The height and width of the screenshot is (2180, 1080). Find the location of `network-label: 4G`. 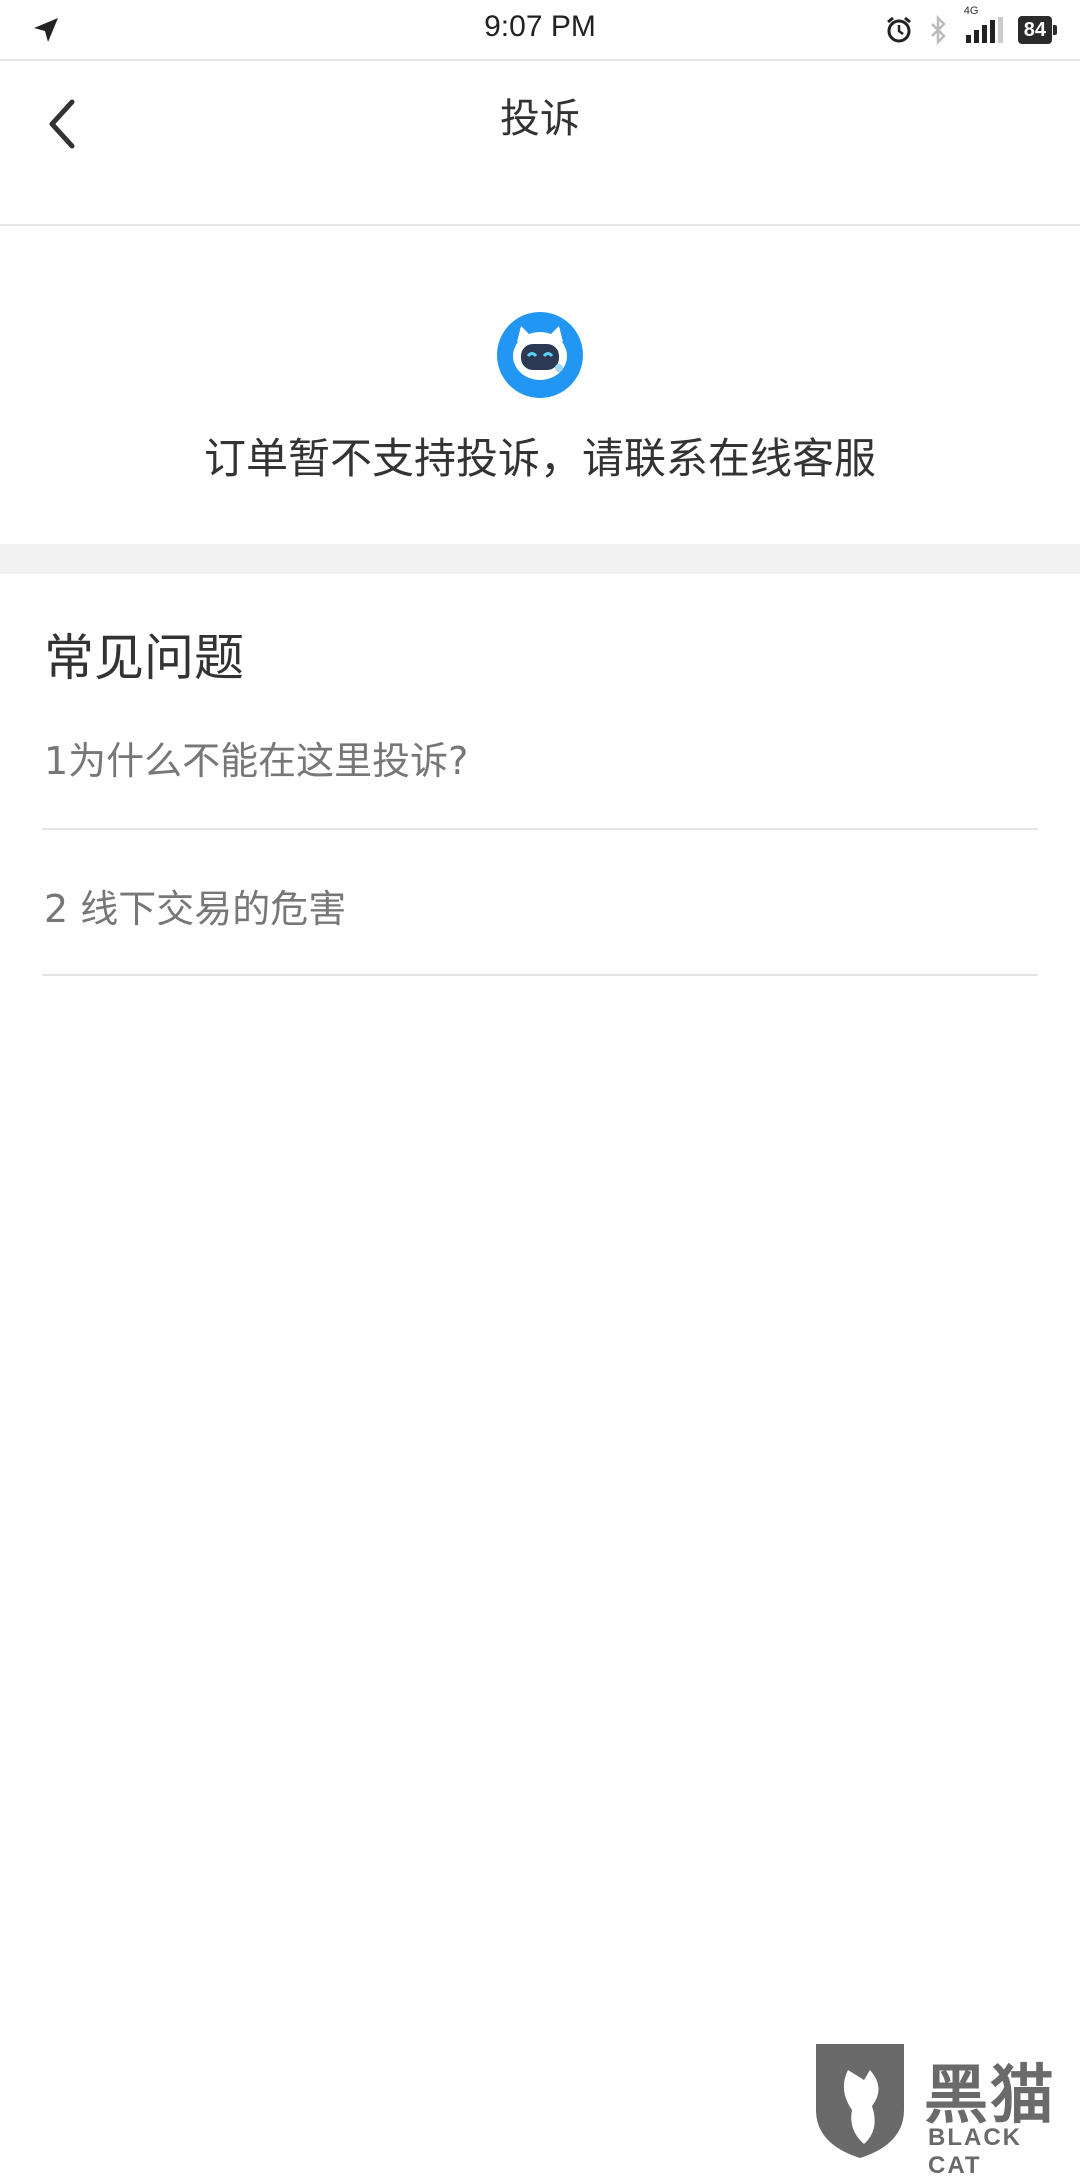

network-label: 4G is located at coordinates (971, 11).